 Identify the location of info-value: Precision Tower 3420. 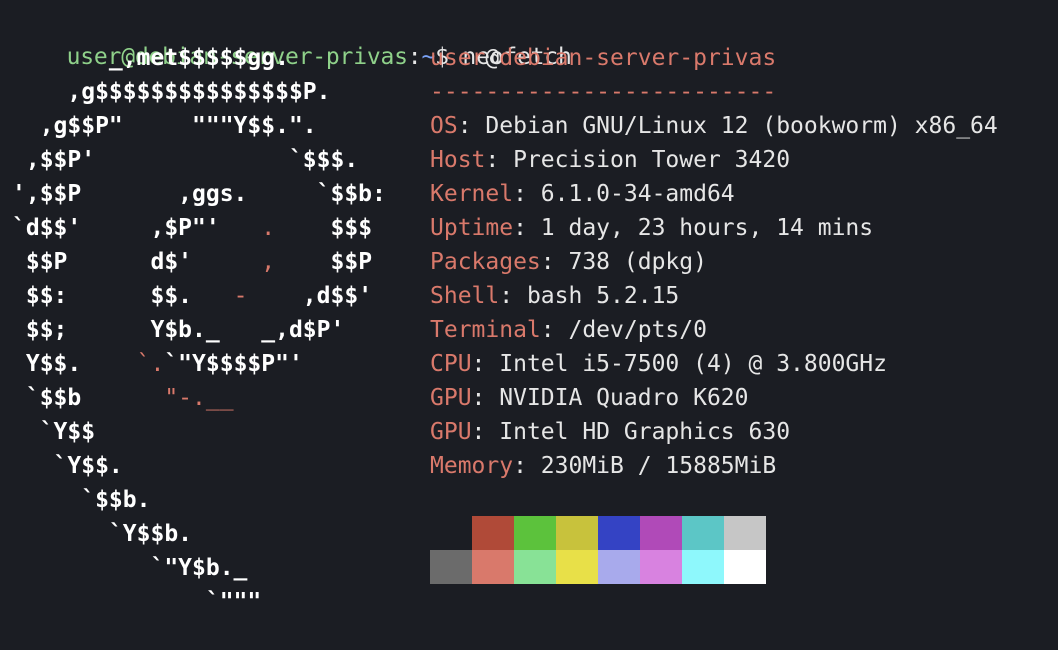
(652, 160).